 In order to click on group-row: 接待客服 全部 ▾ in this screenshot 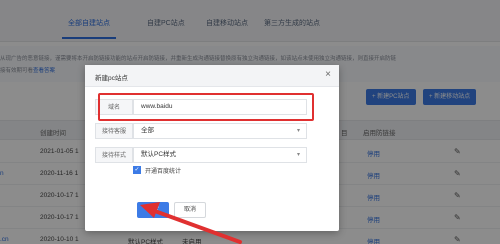, I will do `click(206, 131)`.